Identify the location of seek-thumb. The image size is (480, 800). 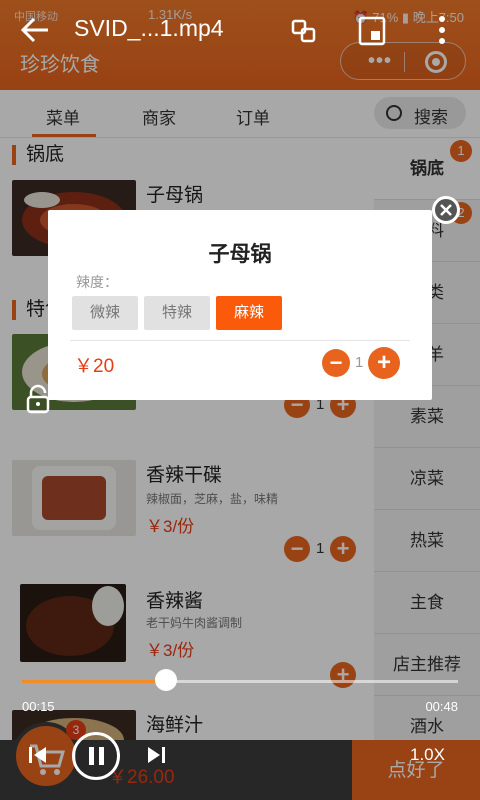
(165, 680).